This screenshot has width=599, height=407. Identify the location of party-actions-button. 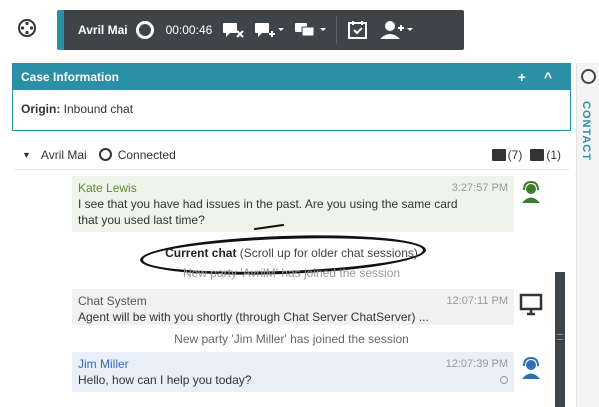
(396, 30).